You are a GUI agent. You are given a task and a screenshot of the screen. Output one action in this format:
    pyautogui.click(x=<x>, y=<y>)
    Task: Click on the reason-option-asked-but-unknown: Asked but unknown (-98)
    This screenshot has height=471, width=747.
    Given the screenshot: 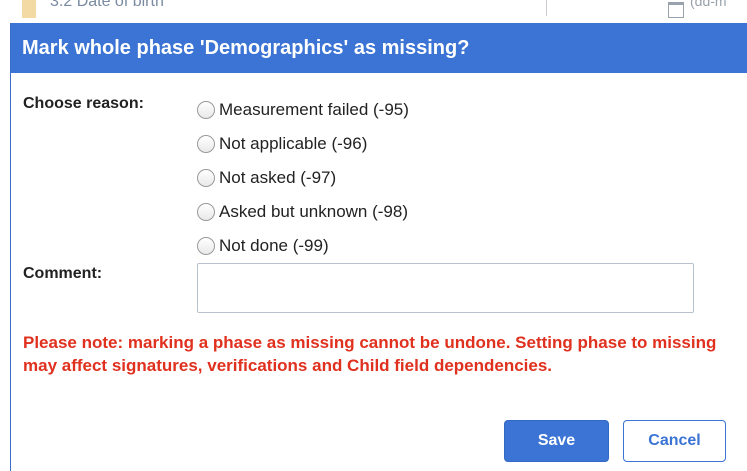 What is the action you would take?
    pyautogui.click(x=303, y=212)
    